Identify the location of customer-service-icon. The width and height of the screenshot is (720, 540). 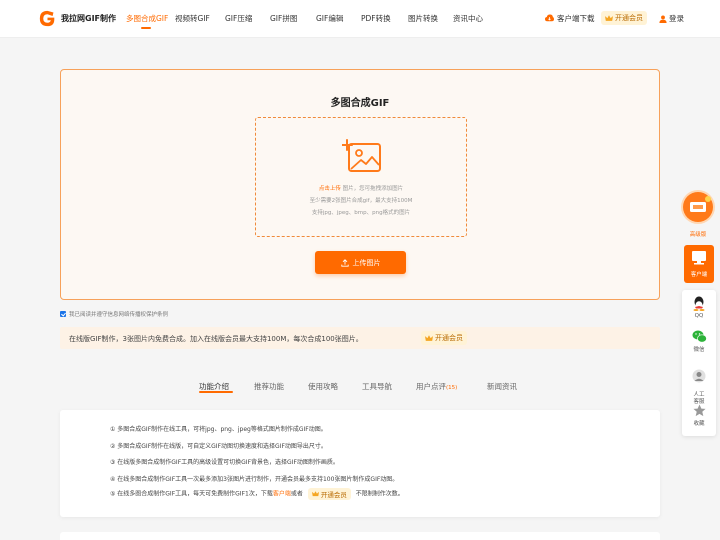
(699, 376).